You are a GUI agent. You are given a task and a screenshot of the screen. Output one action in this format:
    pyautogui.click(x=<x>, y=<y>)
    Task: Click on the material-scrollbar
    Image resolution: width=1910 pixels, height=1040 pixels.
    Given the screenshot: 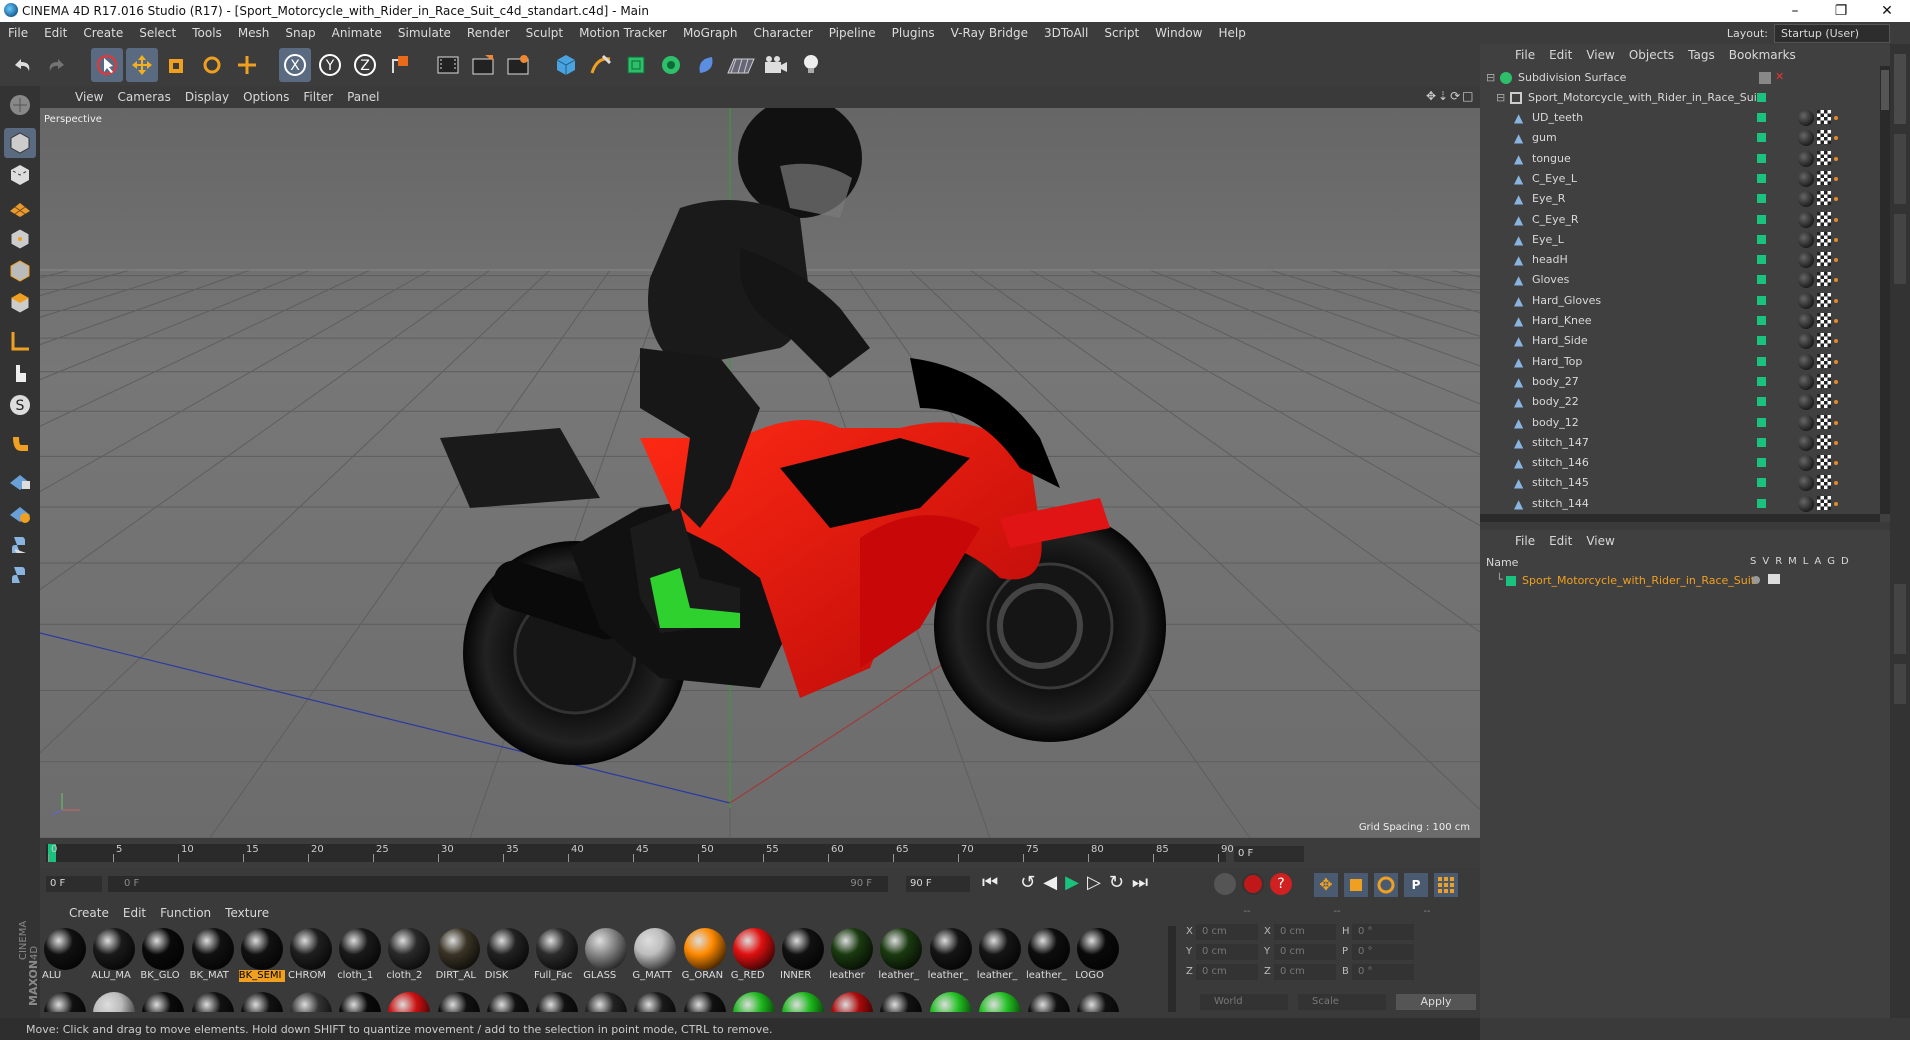 What is the action you would take?
    pyautogui.click(x=1172, y=969)
    